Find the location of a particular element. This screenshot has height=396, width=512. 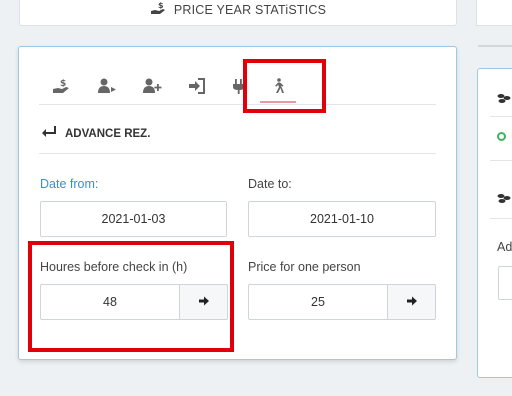

hours-submit-button is located at coordinates (204, 302).